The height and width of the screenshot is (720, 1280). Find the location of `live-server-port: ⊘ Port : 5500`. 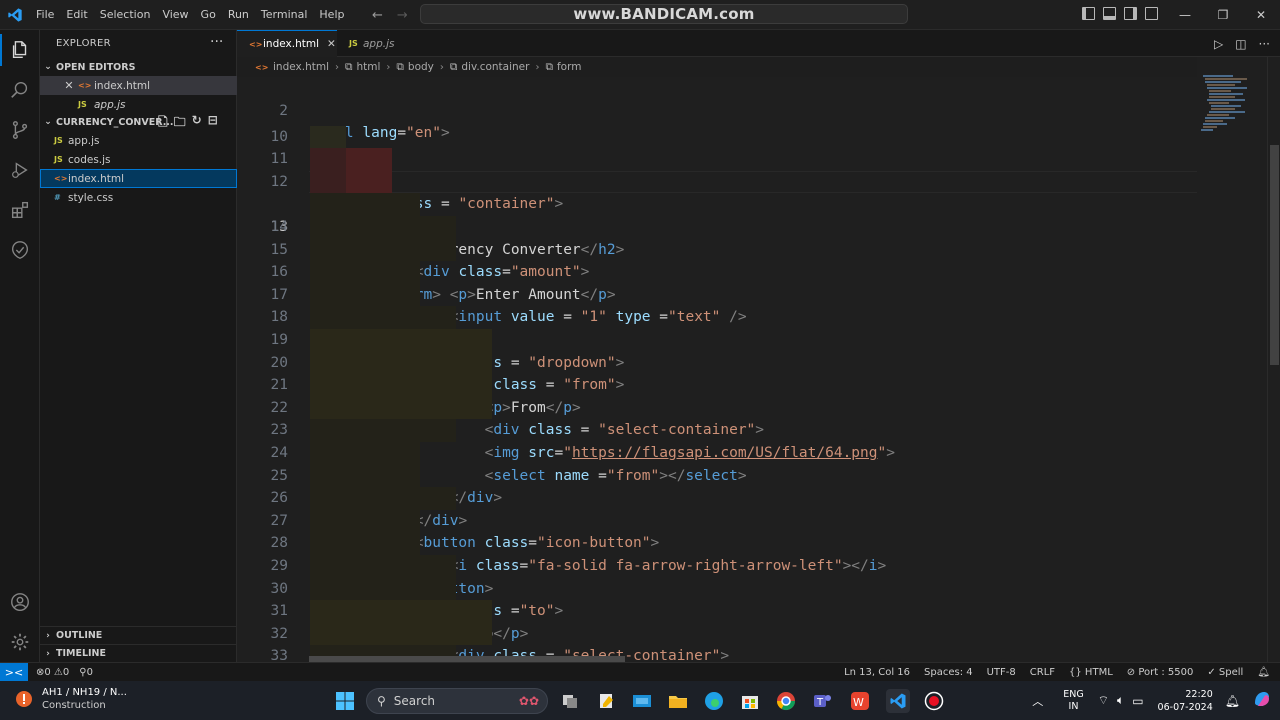

live-server-port: ⊘ Port : 5500 is located at coordinates (1160, 672).